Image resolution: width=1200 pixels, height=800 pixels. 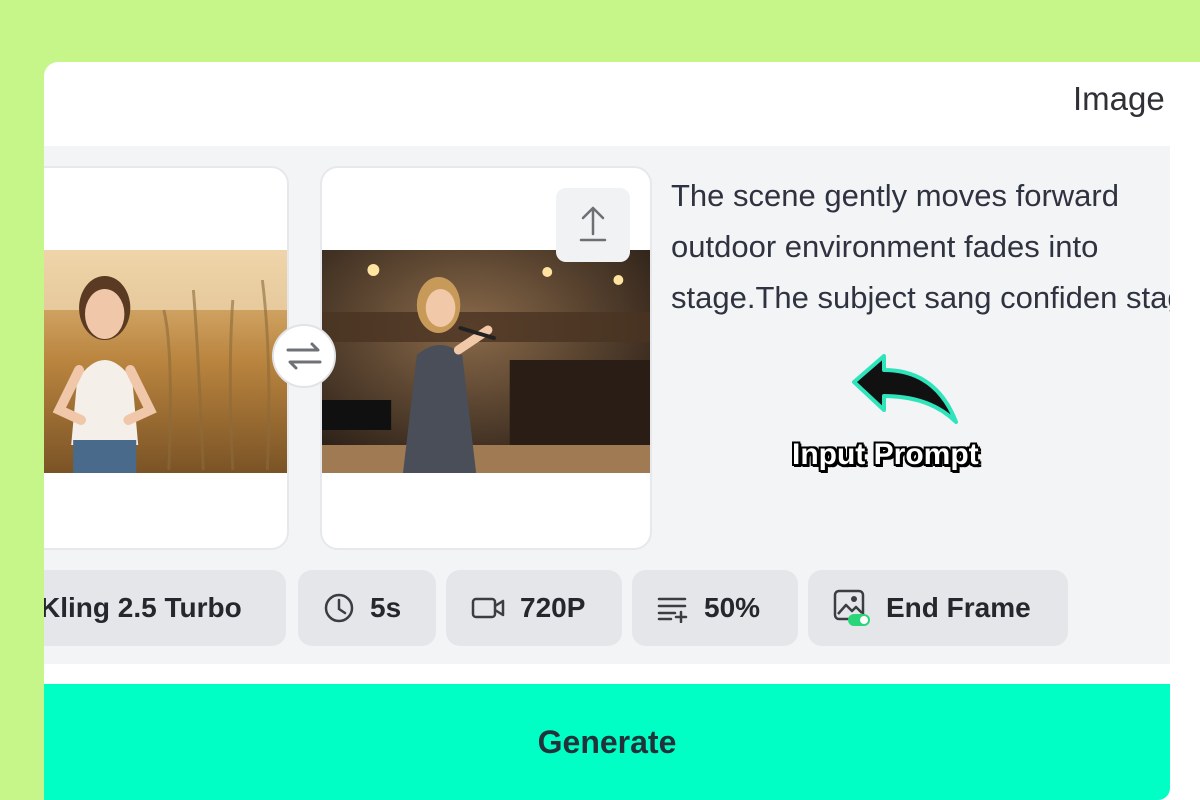 What do you see at coordinates (553, 607) in the screenshot?
I see `resolution-label: 720P` at bounding box center [553, 607].